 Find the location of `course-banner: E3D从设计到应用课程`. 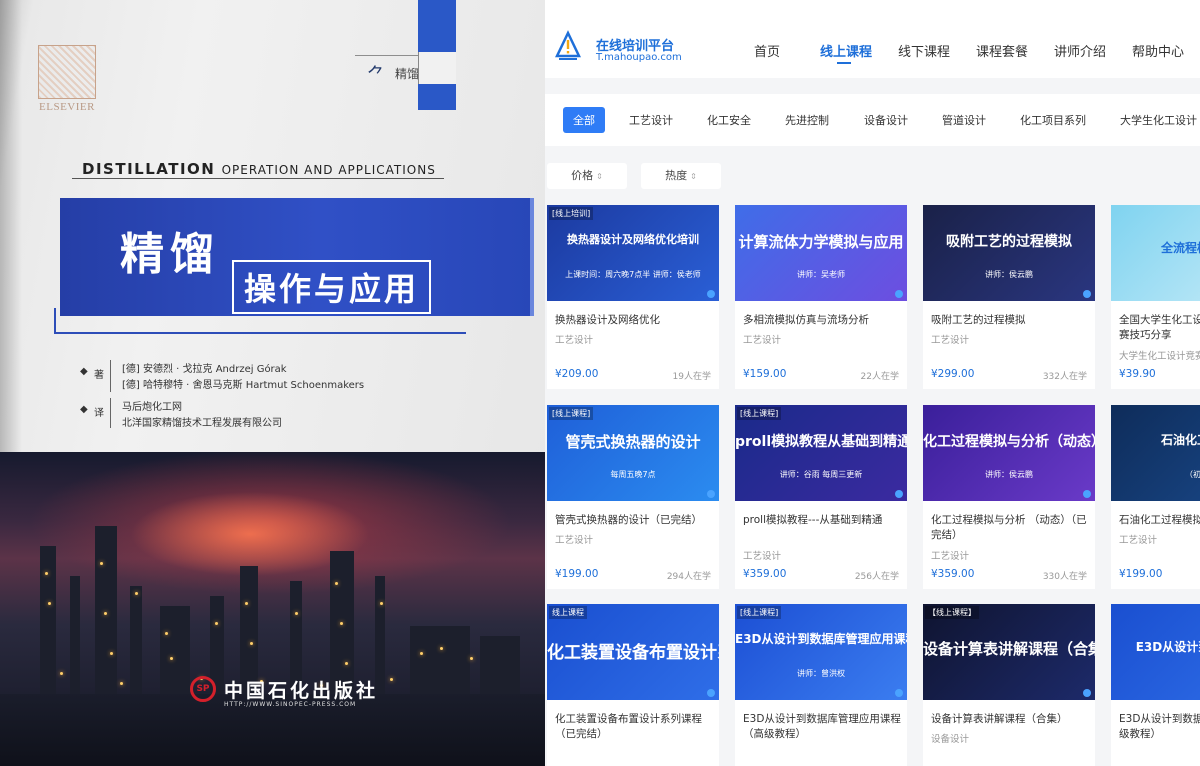

course-banner: E3D从设计到应用课程 is located at coordinates (1155, 652).